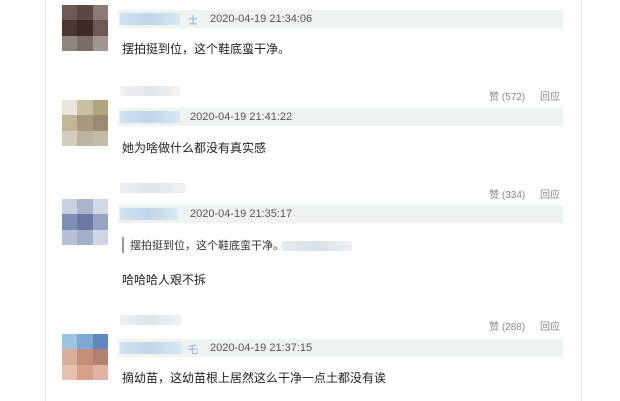 This screenshot has height=401, width=620. Describe the element at coordinates (207, 246) in the screenshot. I see `quoted-comment-text: 摆拍挺到位，这个鞋底蛮干净。` at that location.